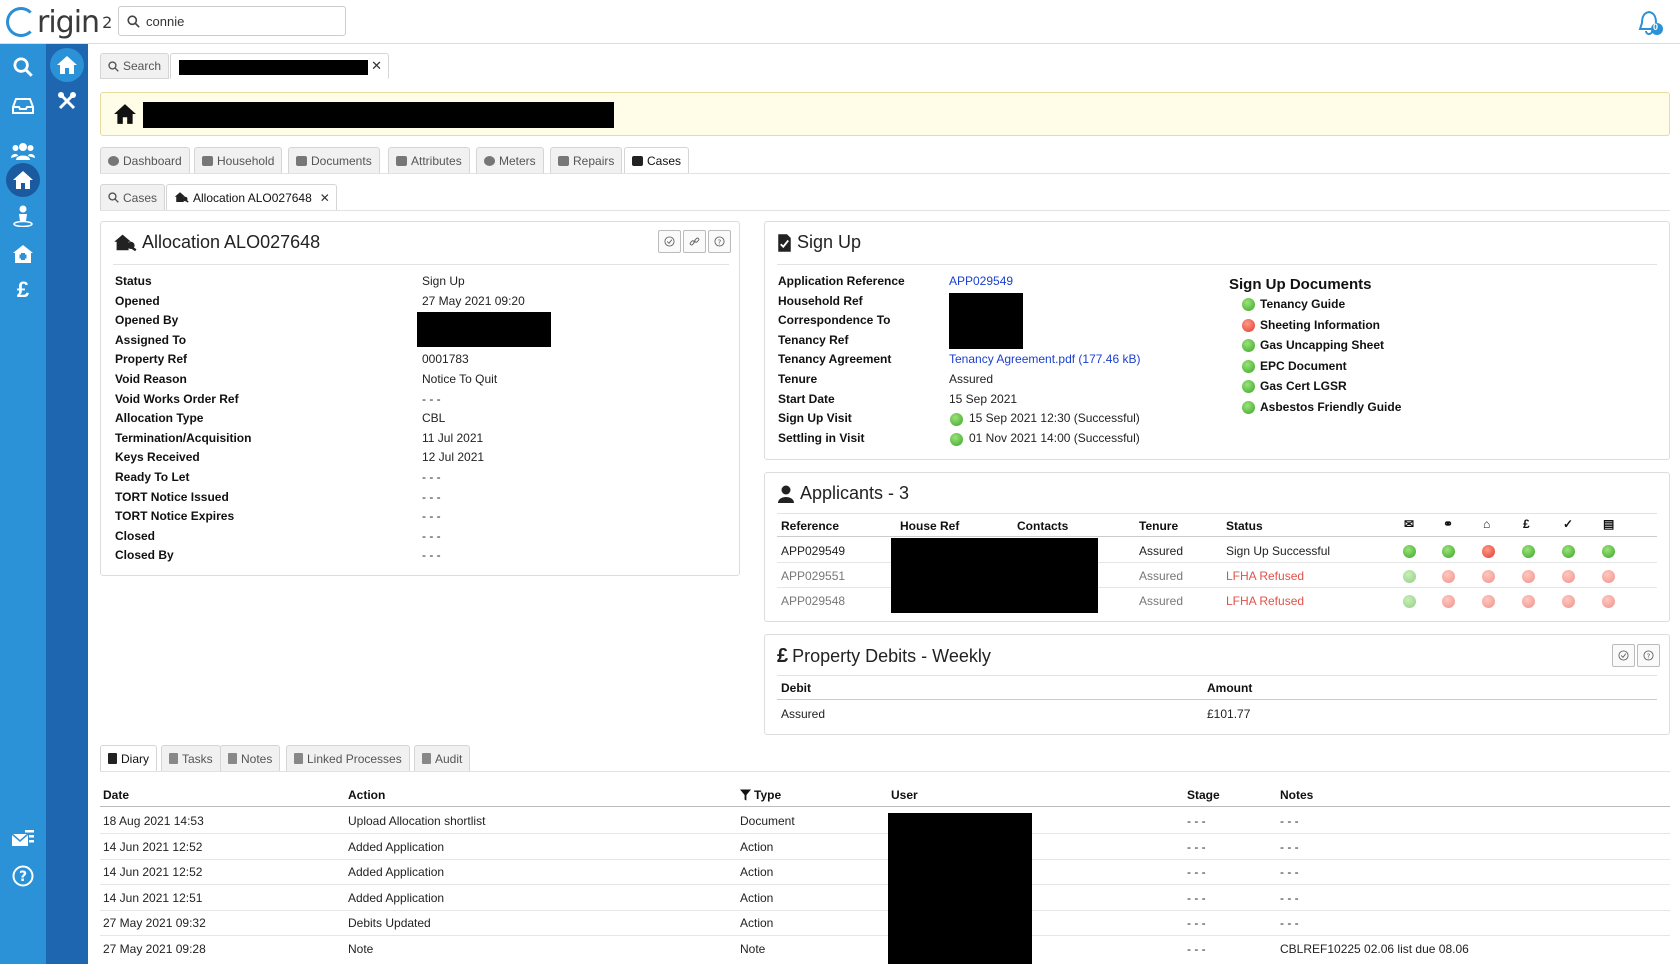 This screenshot has width=1680, height=964. I want to click on tab-household: Household, so click(238, 160).